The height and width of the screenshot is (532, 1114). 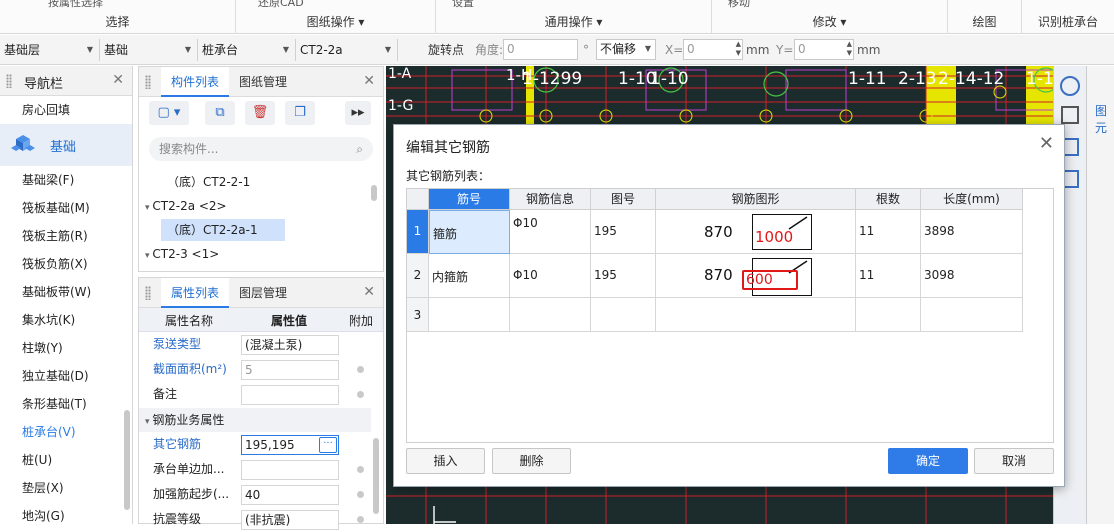 What do you see at coordinates (888, 315) in the screenshot?
I see `count-cell` at bounding box center [888, 315].